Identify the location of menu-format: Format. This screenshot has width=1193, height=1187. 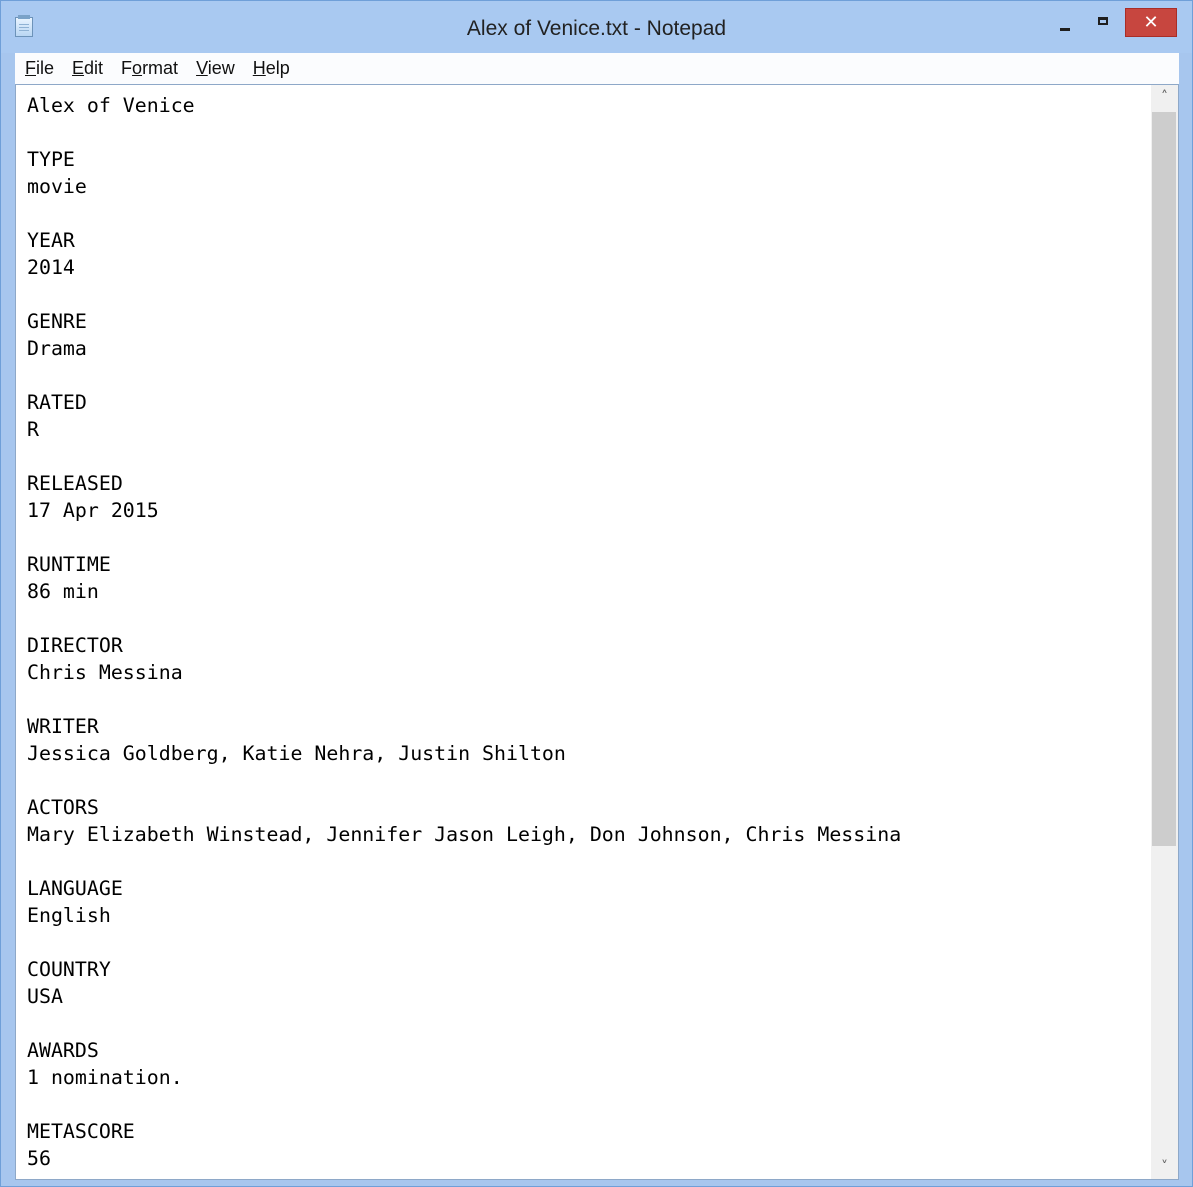
(149, 68).